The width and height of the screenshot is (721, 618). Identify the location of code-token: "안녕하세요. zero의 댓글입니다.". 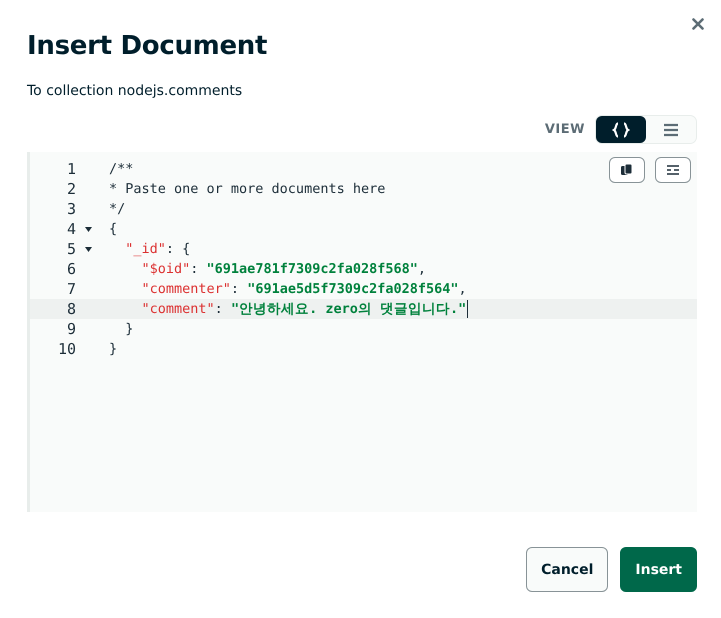
(348, 309).